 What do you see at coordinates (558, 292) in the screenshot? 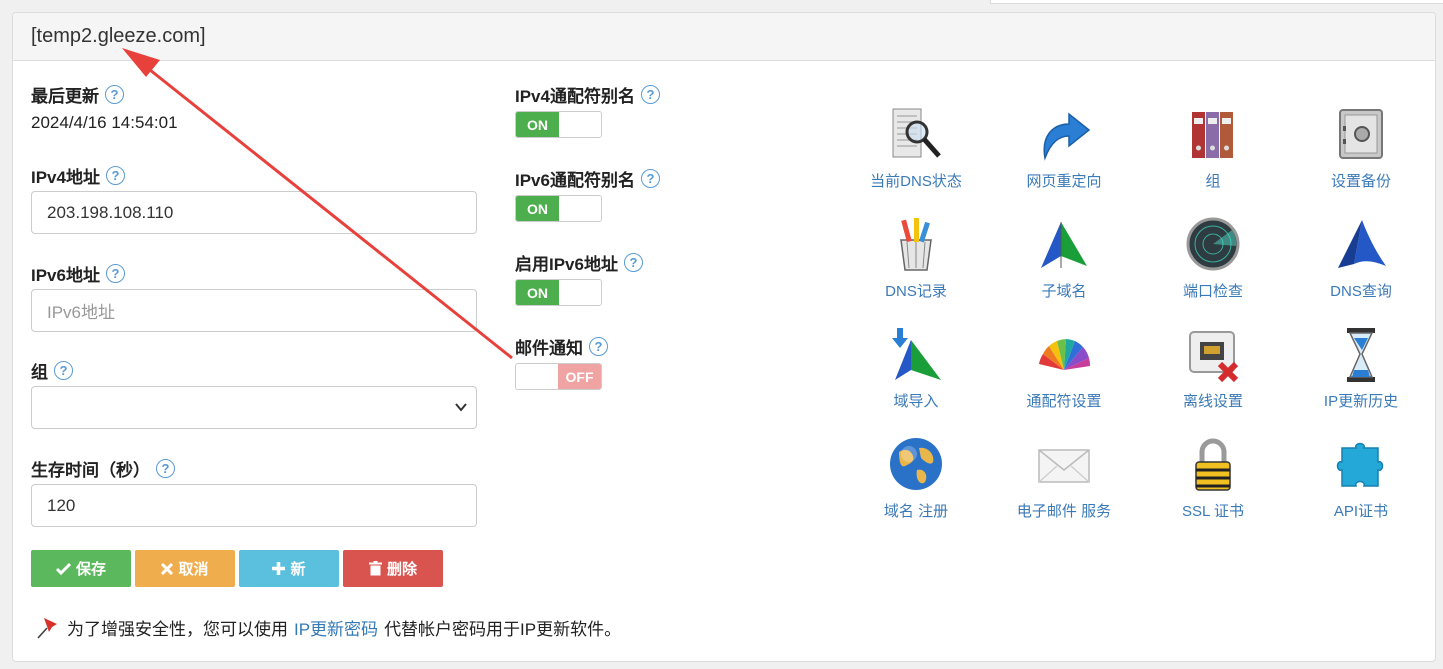
I see `enable-ipv6-toggle: ON` at bounding box center [558, 292].